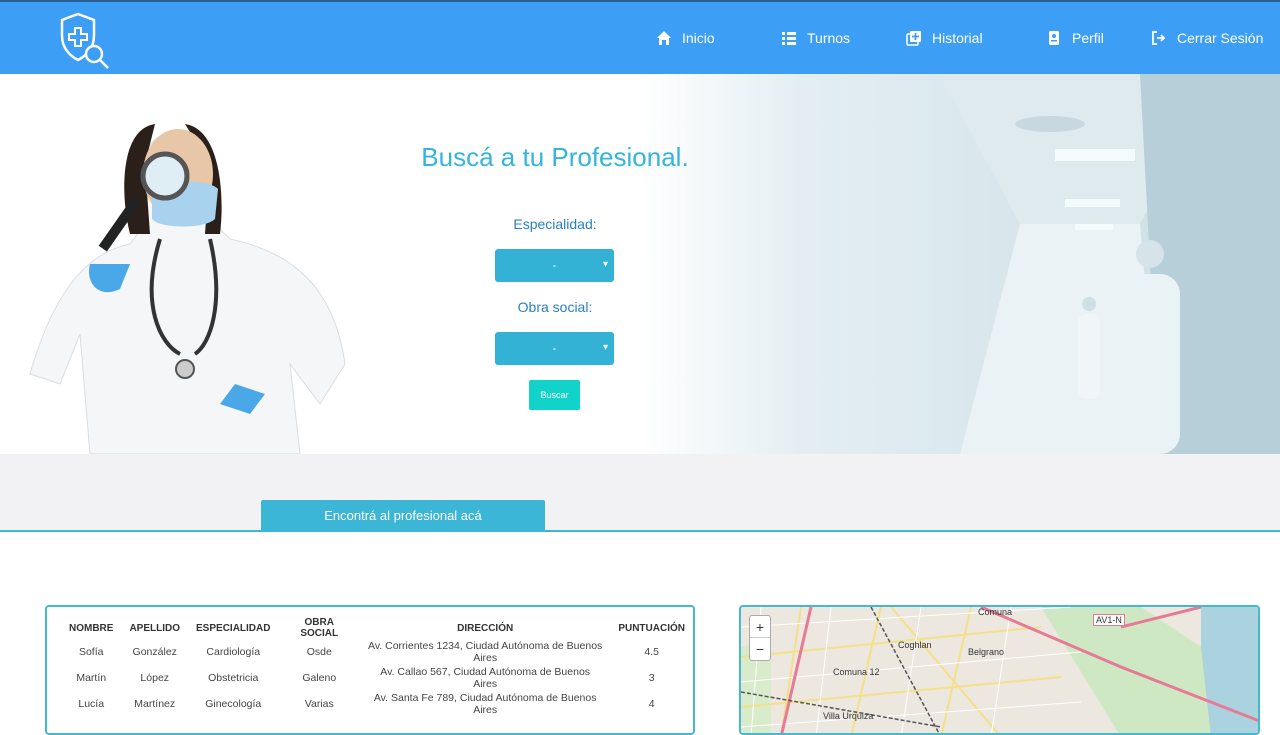 The image size is (1280, 735). I want to click on obra-social-select: - ▾, so click(554, 348).